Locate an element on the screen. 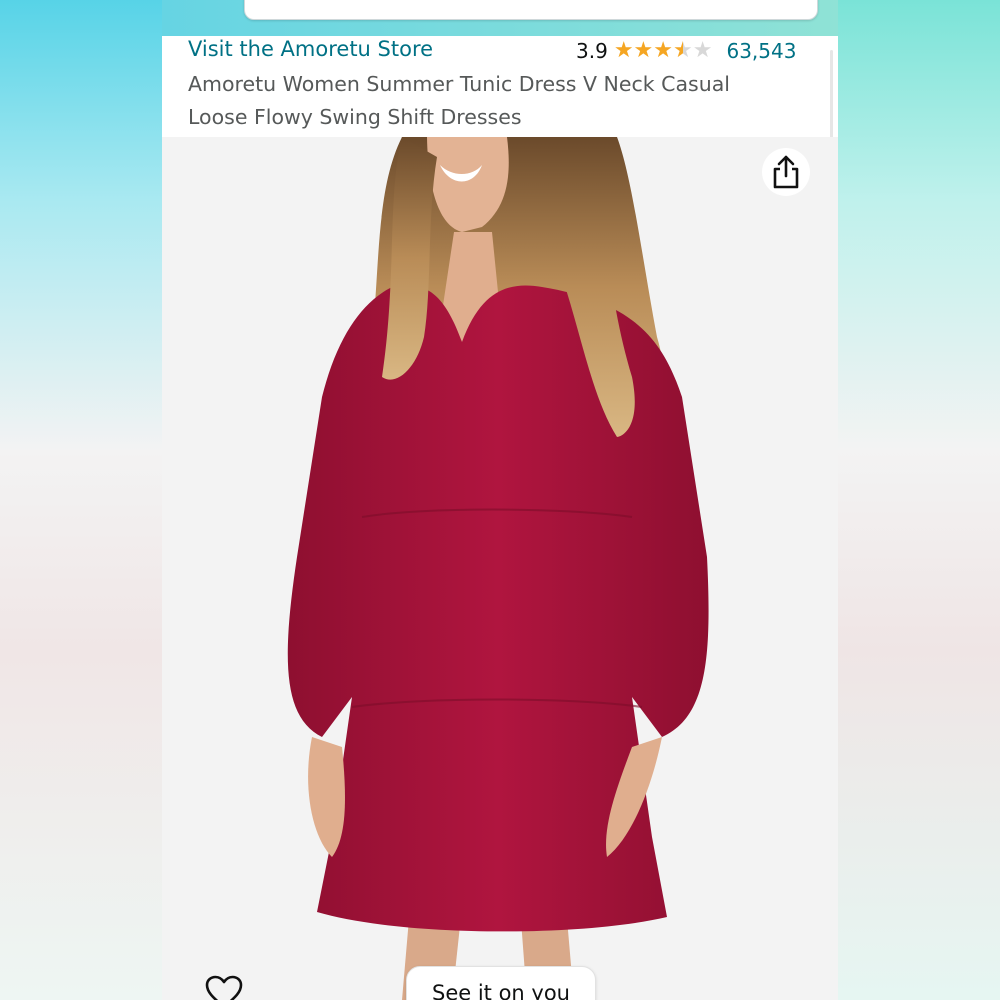 The height and width of the screenshot is (1000, 1000). share-button is located at coordinates (786, 172).